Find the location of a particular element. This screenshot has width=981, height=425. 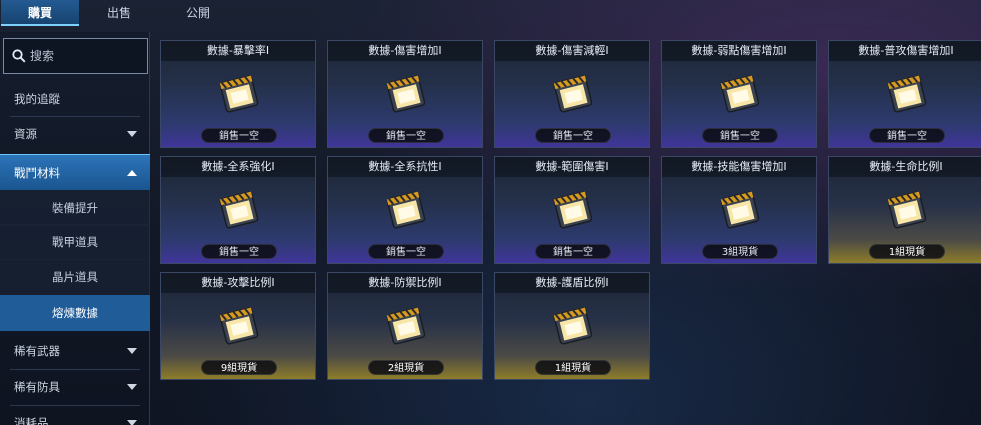

sidebar-item-label: 我的追蹤 is located at coordinates (37, 99).